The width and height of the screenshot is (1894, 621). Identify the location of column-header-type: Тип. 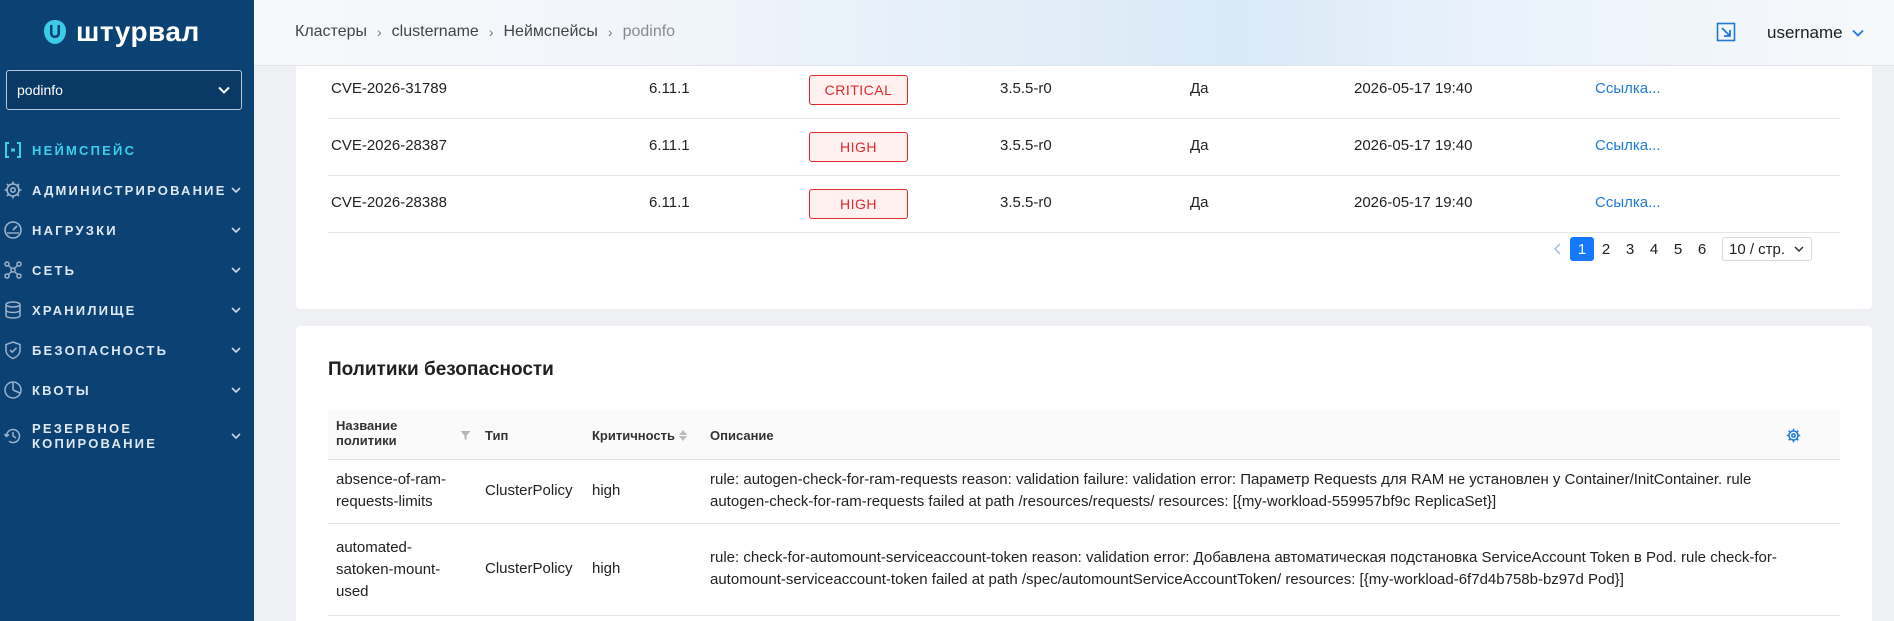
(497, 435).